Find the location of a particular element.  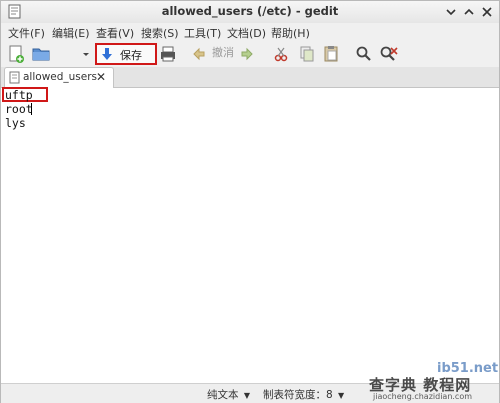

copy-icon is located at coordinates (307, 54).